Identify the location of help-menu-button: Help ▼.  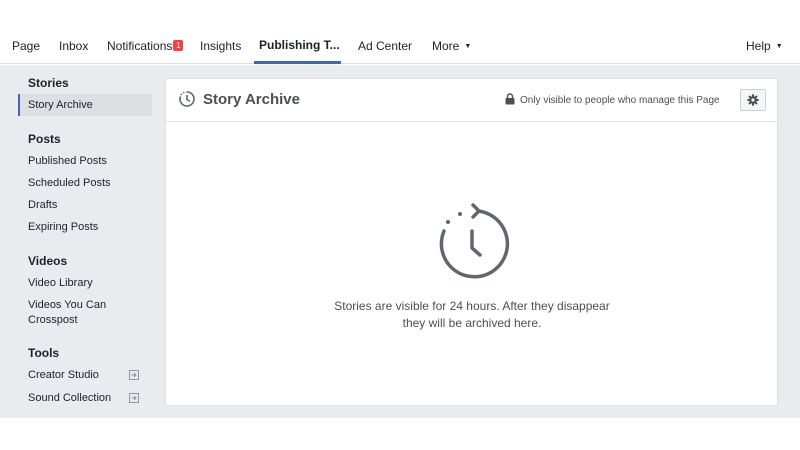
(764, 46).